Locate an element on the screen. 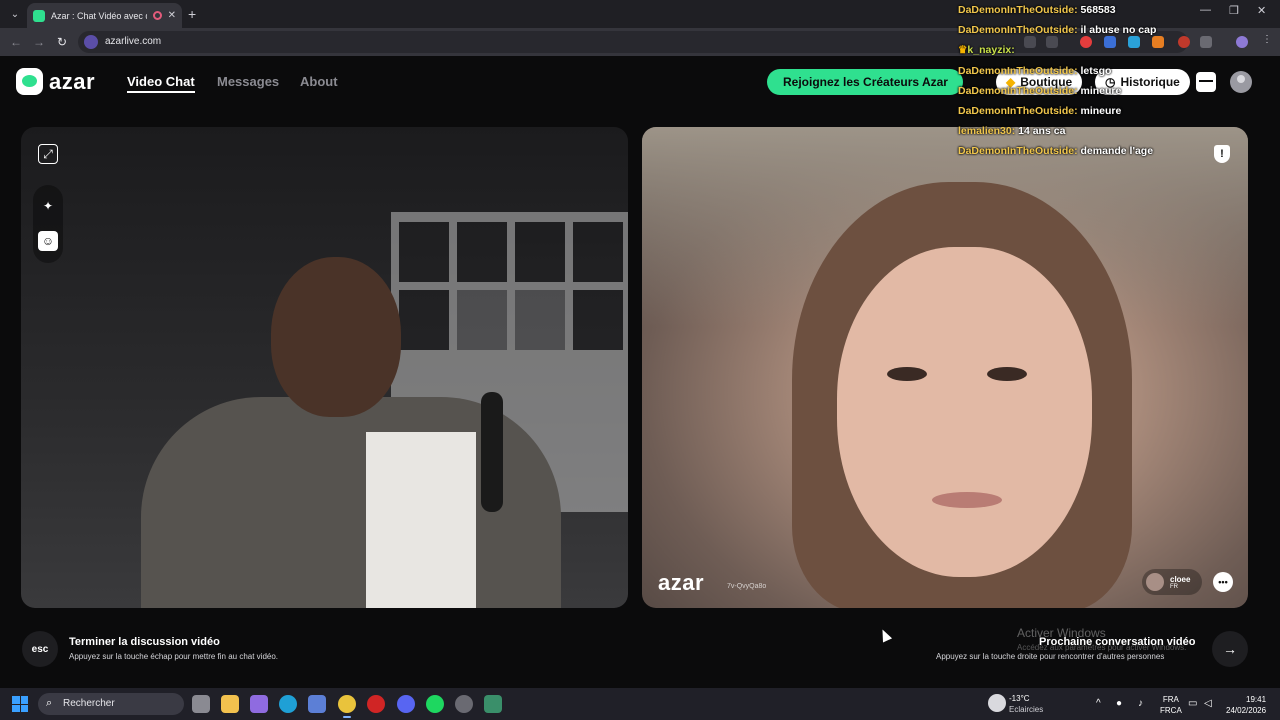  next-chat-button: → is located at coordinates (1230, 649).